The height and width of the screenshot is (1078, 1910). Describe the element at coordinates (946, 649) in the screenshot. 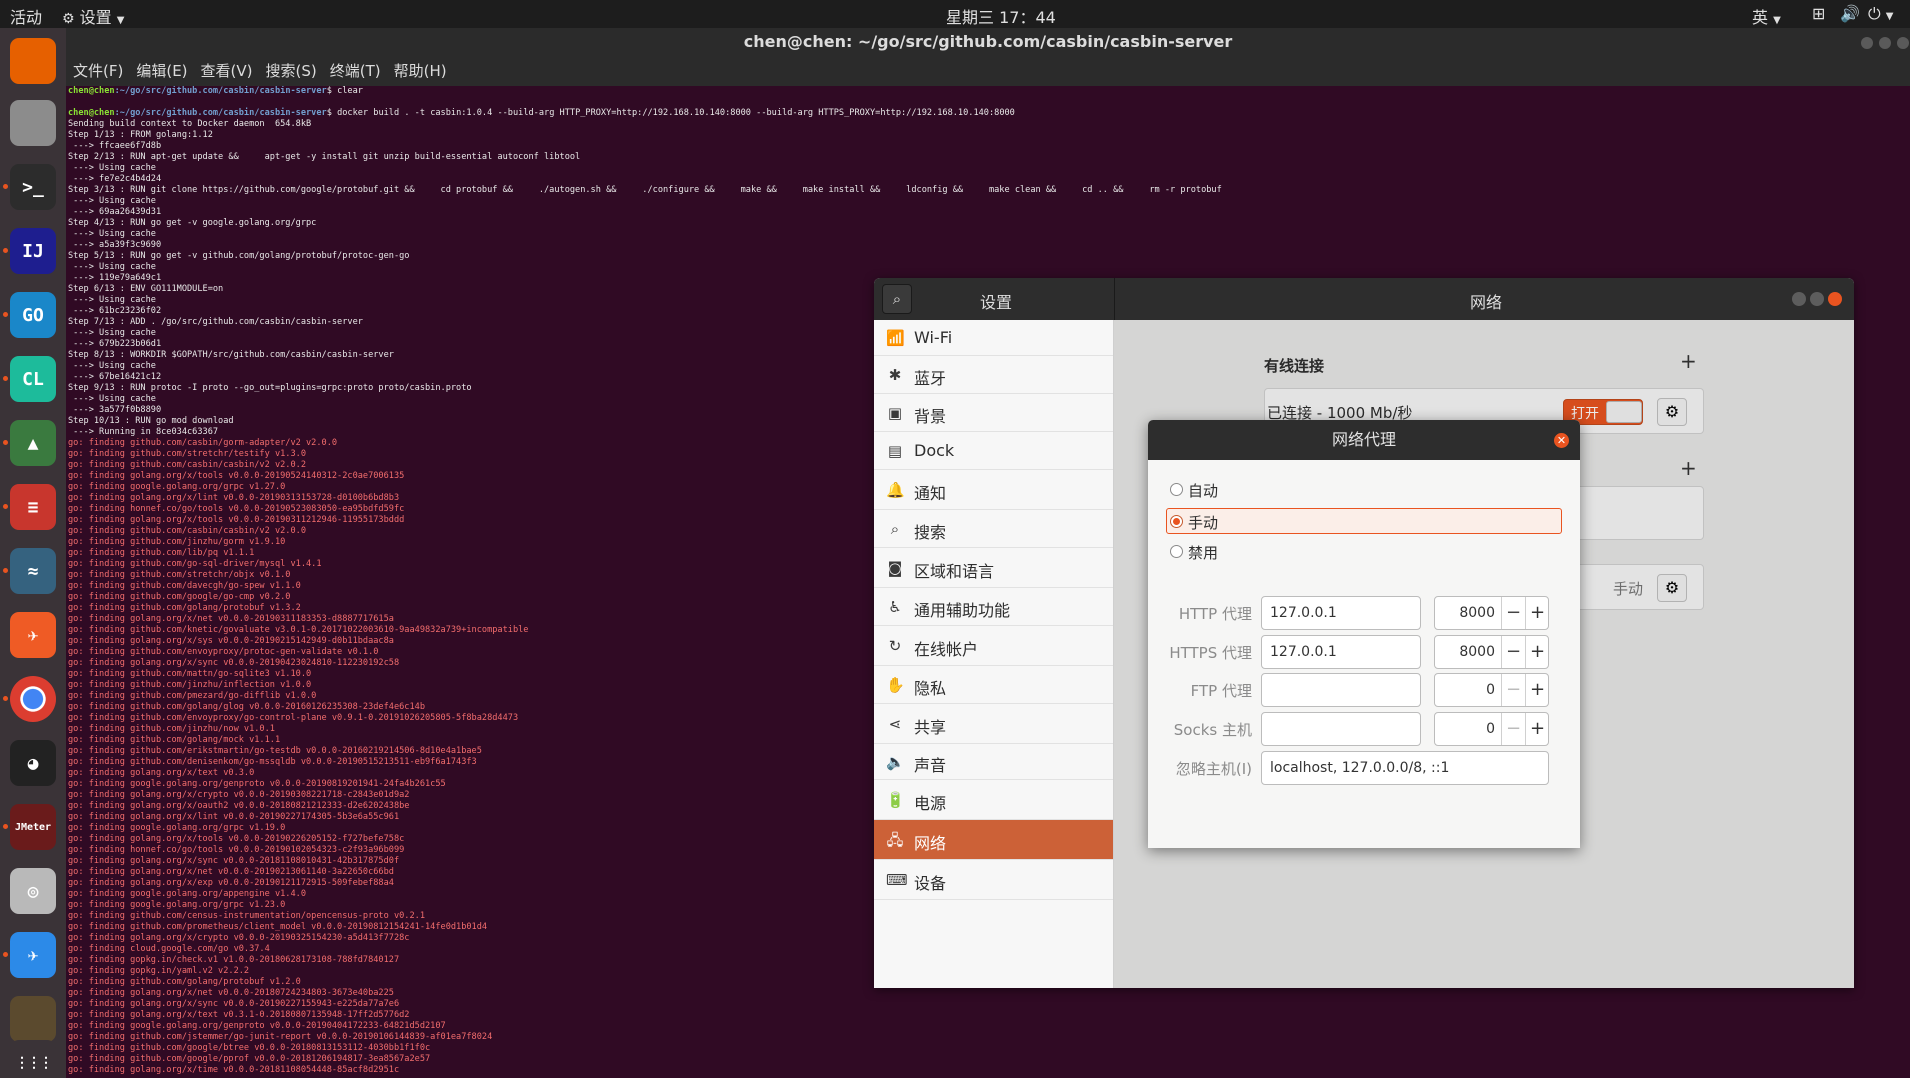

I see `sidebar-item-label: 在线帐户` at that location.